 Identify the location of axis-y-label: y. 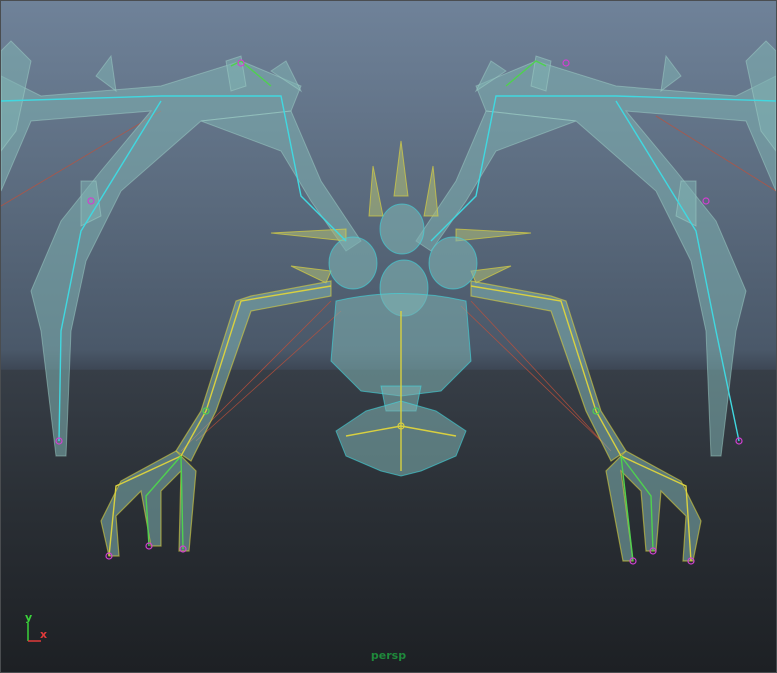
(29, 617).